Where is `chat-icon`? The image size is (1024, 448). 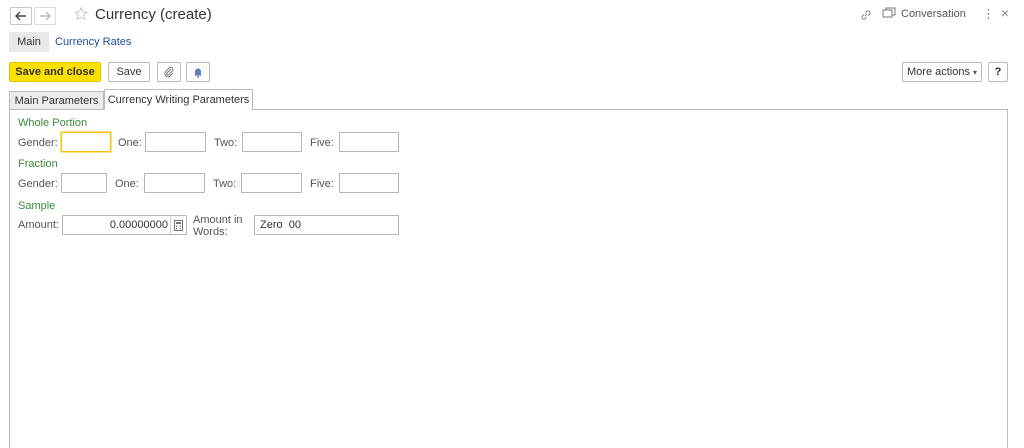 chat-icon is located at coordinates (889, 12).